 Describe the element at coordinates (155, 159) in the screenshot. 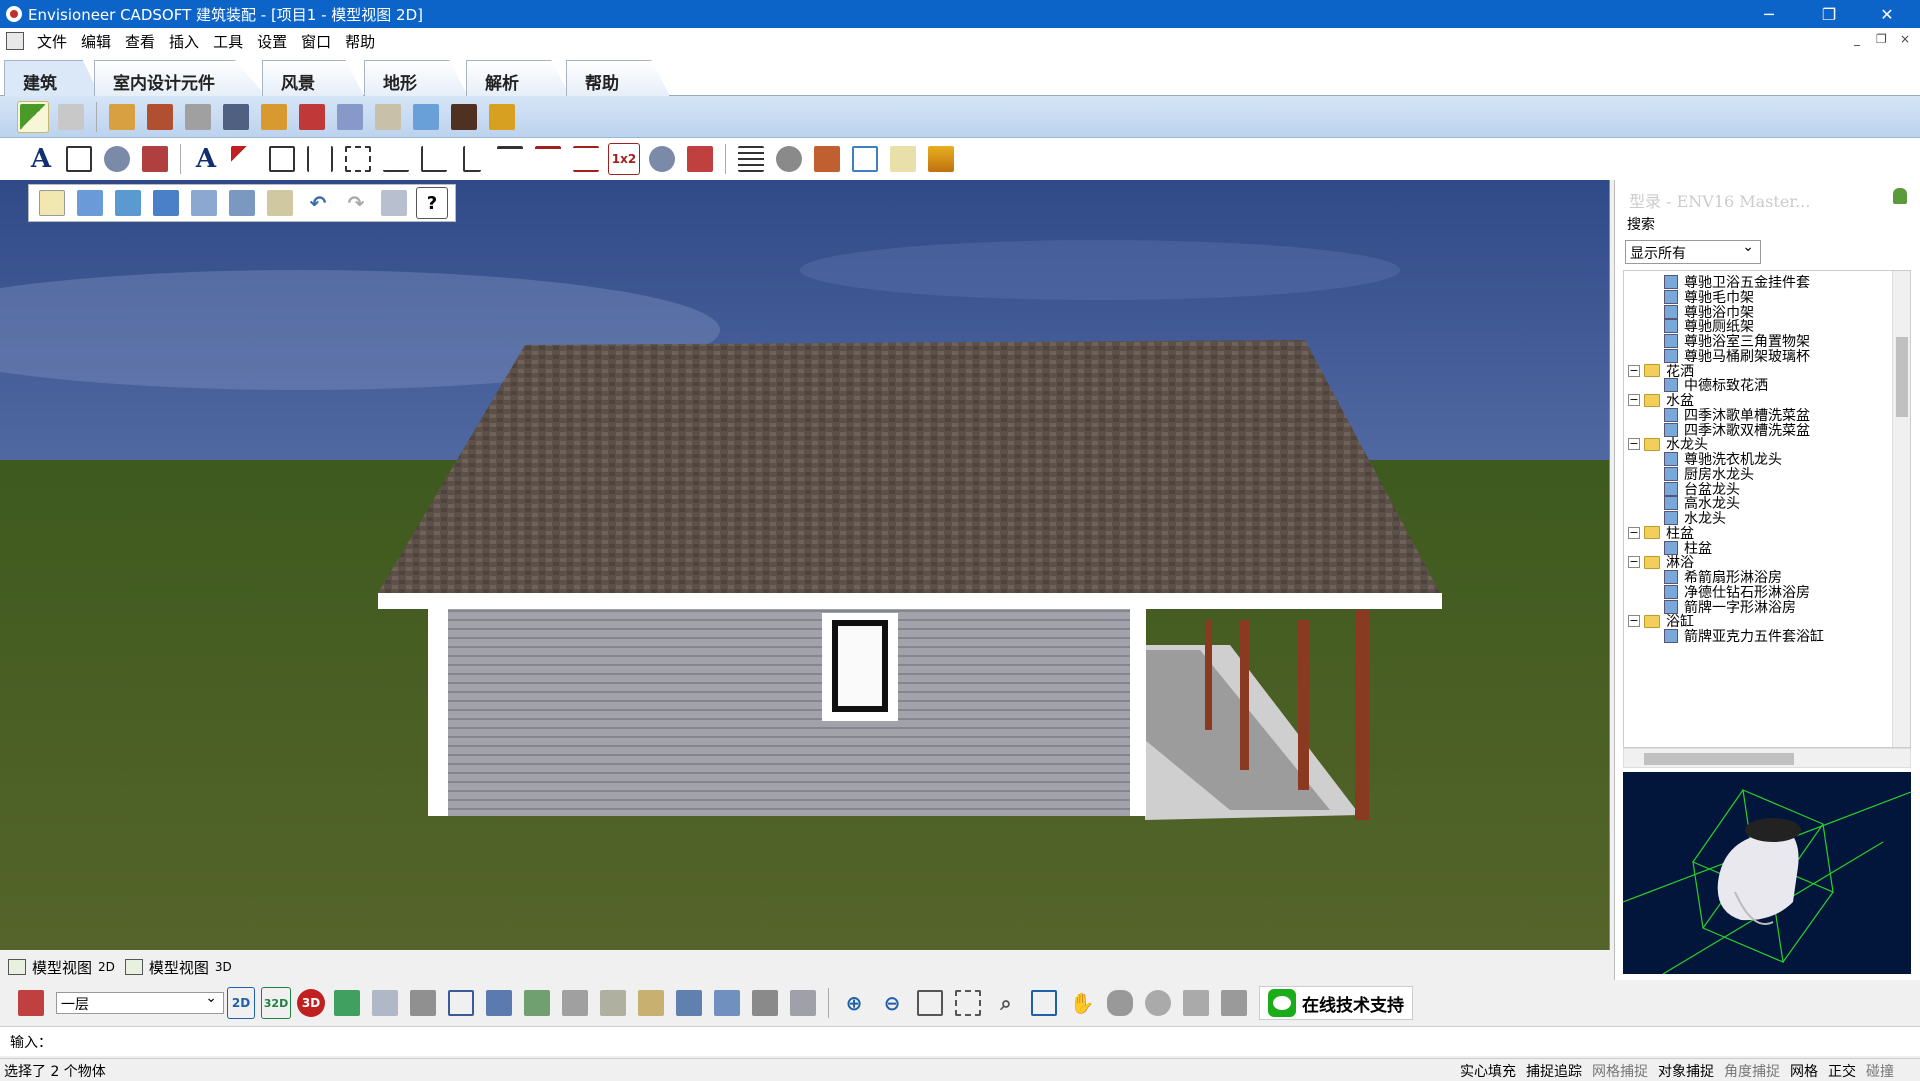

I see `object-info-button` at that location.